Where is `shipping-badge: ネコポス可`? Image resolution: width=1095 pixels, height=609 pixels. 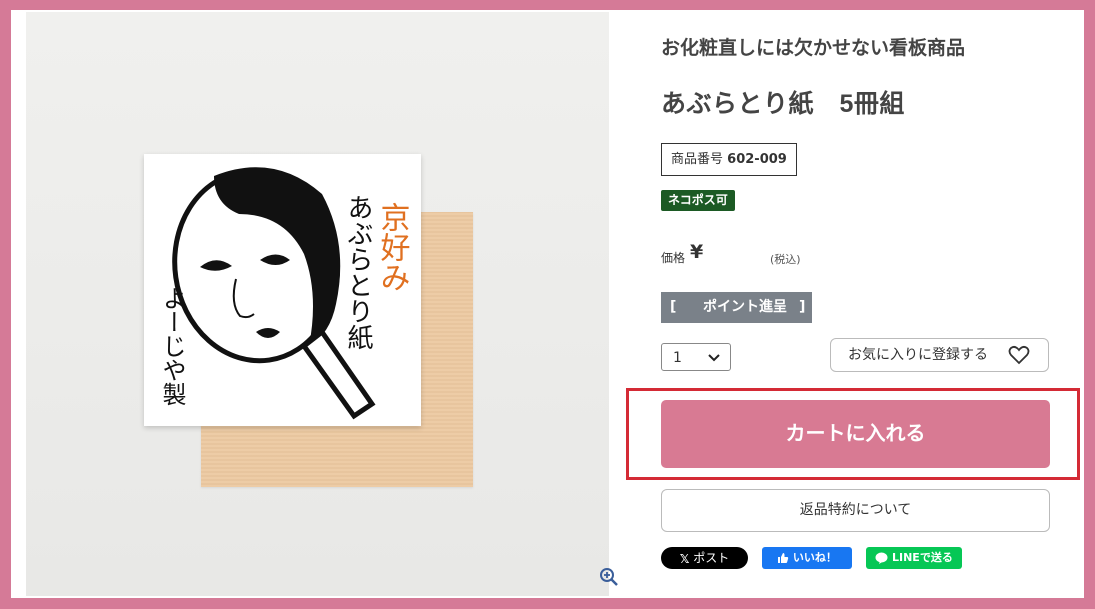
shipping-badge: ネコポス可 is located at coordinates (698, 200).